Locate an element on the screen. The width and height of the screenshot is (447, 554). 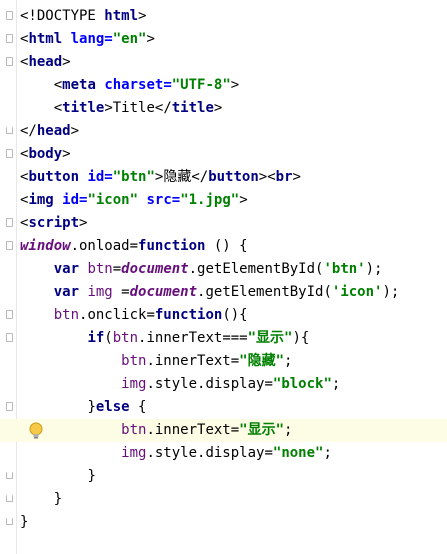
code-text: img.style.display="block"; is located at coordinates (180, 384).